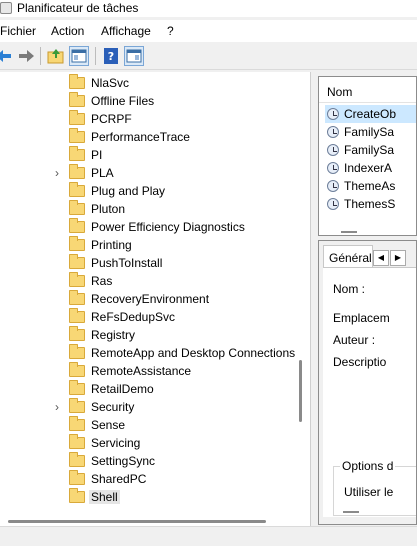  What do you see at coordinates (147, 155) in the screenshot?
I see `tree-item-pi: PI` at bounding box center [147, 155].